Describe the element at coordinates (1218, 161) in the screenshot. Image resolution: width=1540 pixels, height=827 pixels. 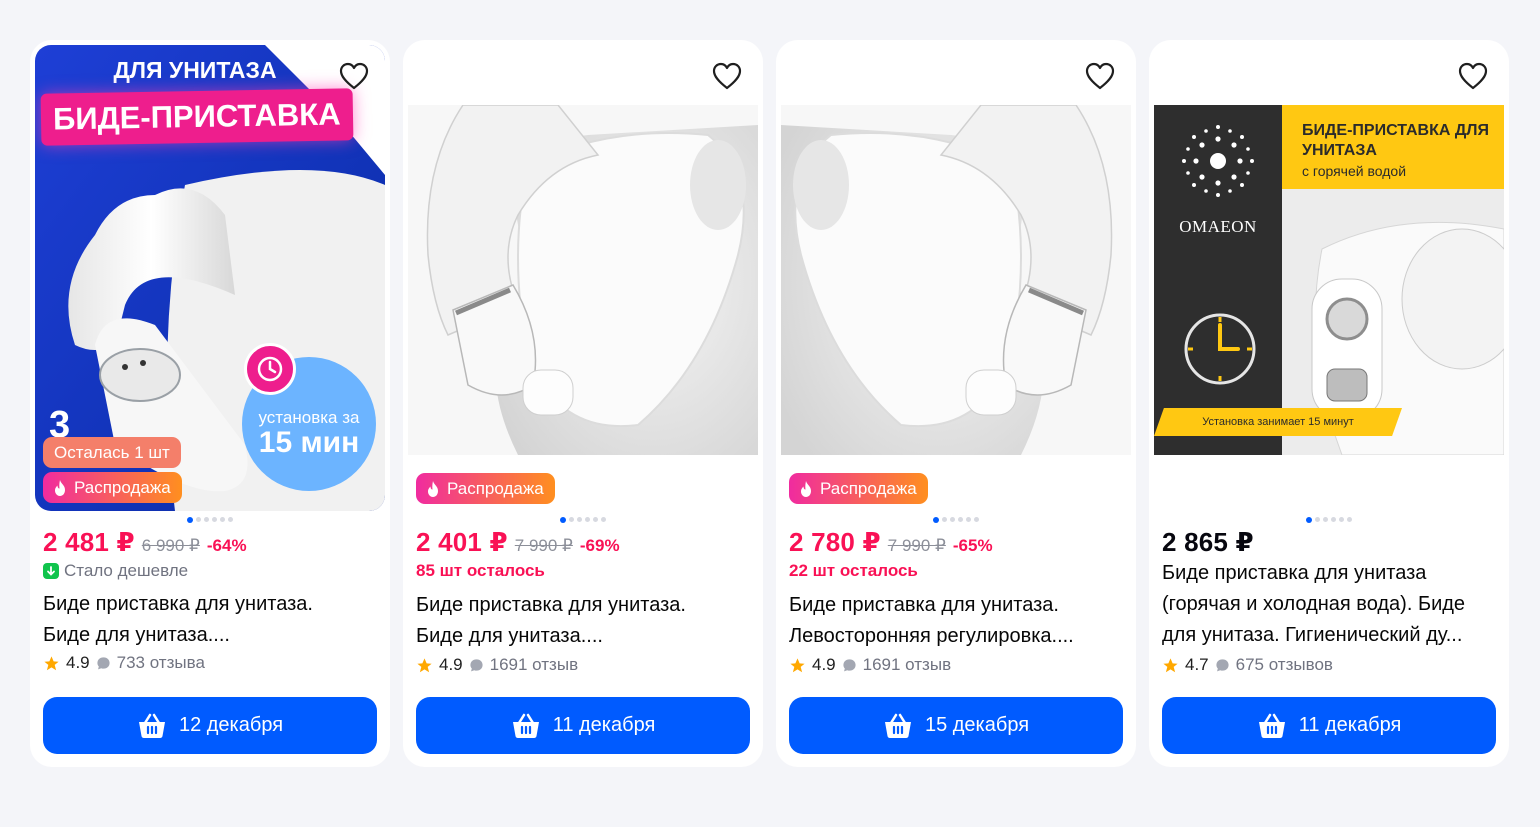
I see `brand-logo` at that location.